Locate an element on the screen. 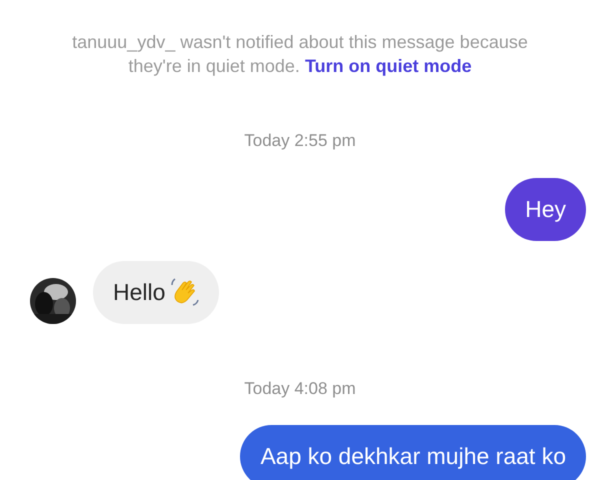 This screenshot has width=600, height=480. timestamp: Today 4:08 pm is located at coordinates (300, 389).